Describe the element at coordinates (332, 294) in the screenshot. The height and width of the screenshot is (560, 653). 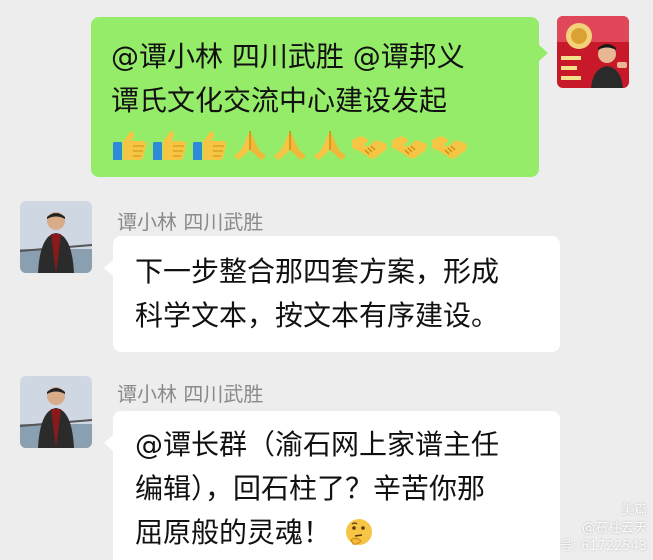
I see `incoming-message-bubble: 下一步整合那四套方案，形成 科学文本，按文本有序建设。` at that location.